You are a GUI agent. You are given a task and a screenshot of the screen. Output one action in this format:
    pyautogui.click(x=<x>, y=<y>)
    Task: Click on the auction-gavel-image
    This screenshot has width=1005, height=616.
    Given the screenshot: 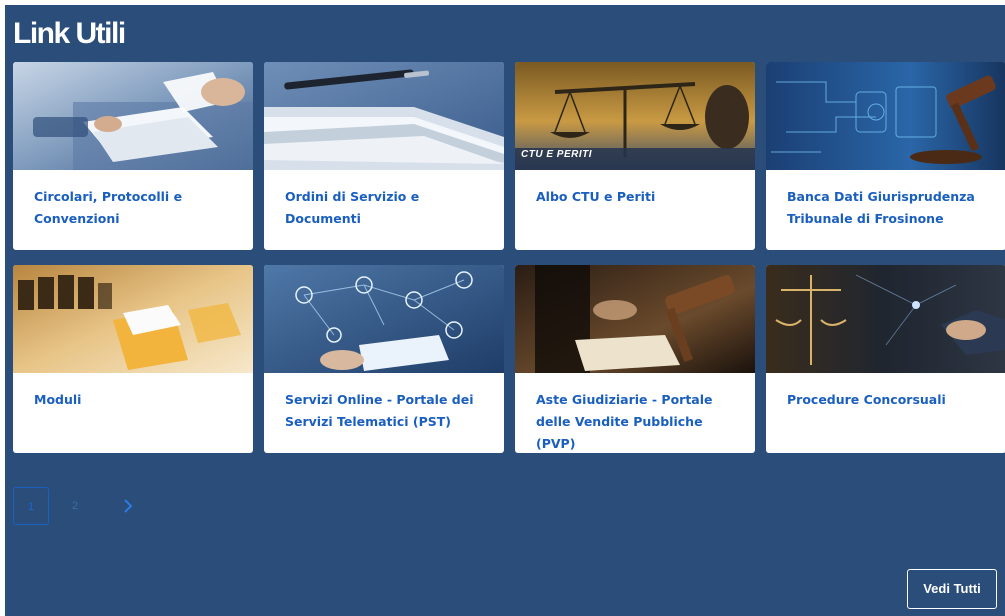 What is the action you would take?
    pyautogui.click(x=635, y=319)
    